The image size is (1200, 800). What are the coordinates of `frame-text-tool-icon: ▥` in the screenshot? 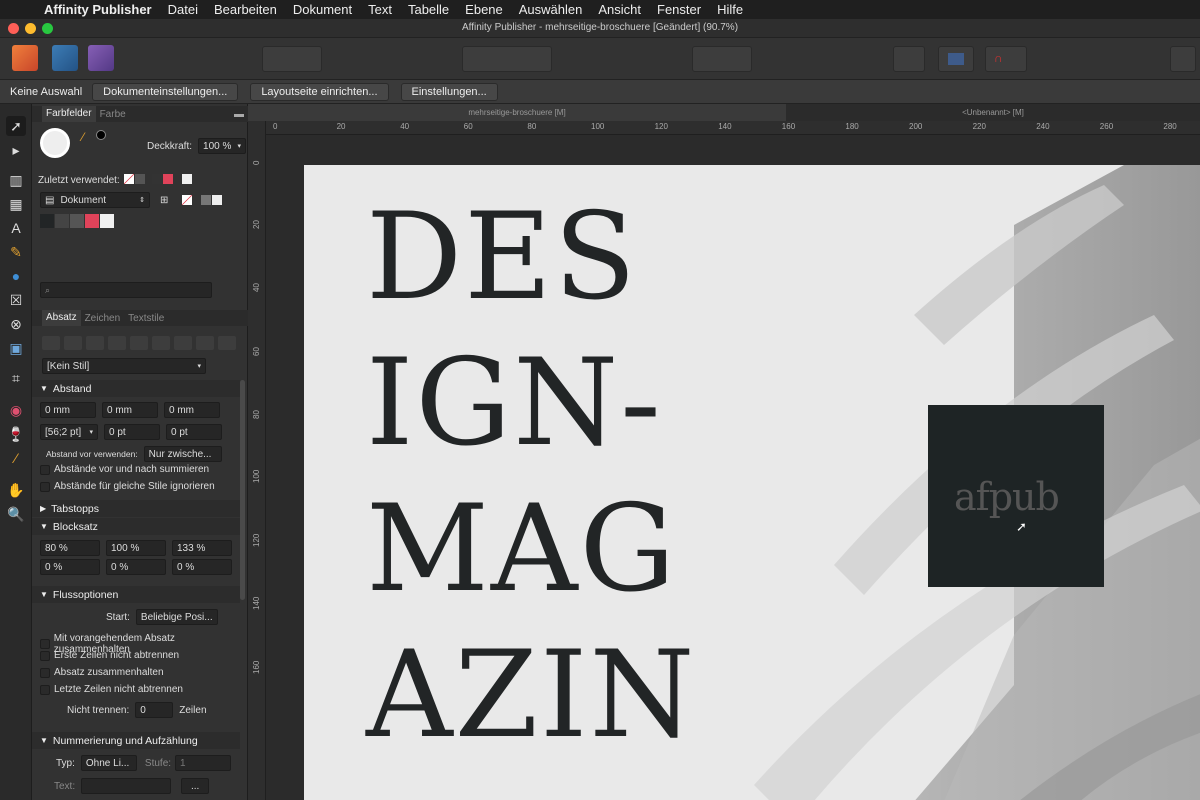 It's located at (16, 180).